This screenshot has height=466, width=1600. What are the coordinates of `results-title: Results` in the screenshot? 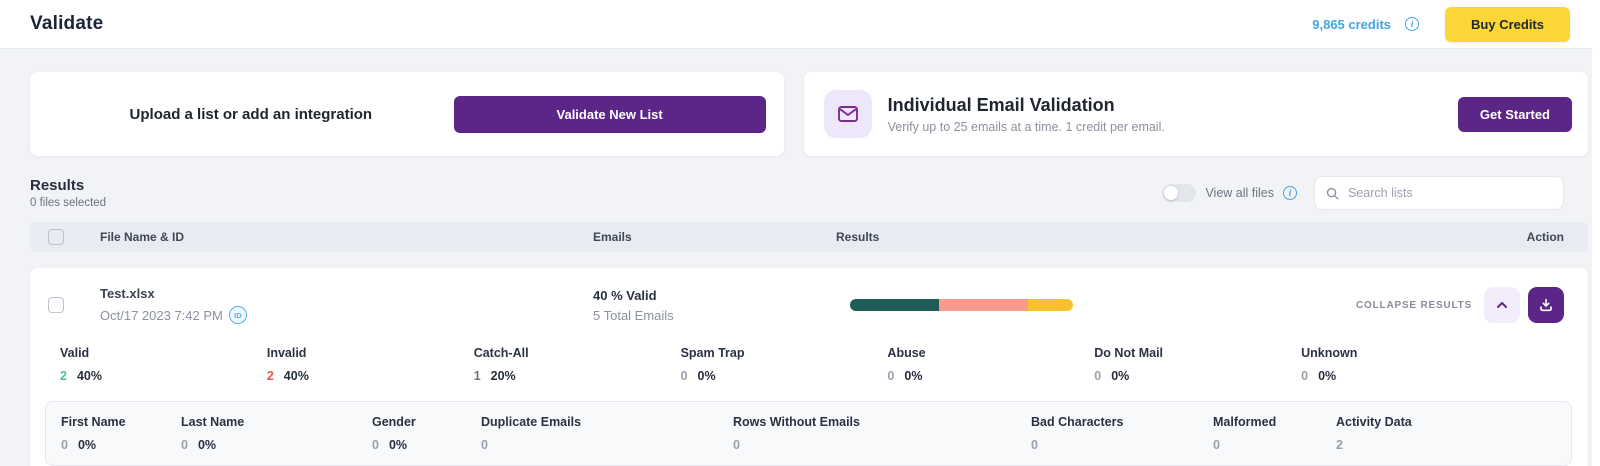 It's located at (57, 185).